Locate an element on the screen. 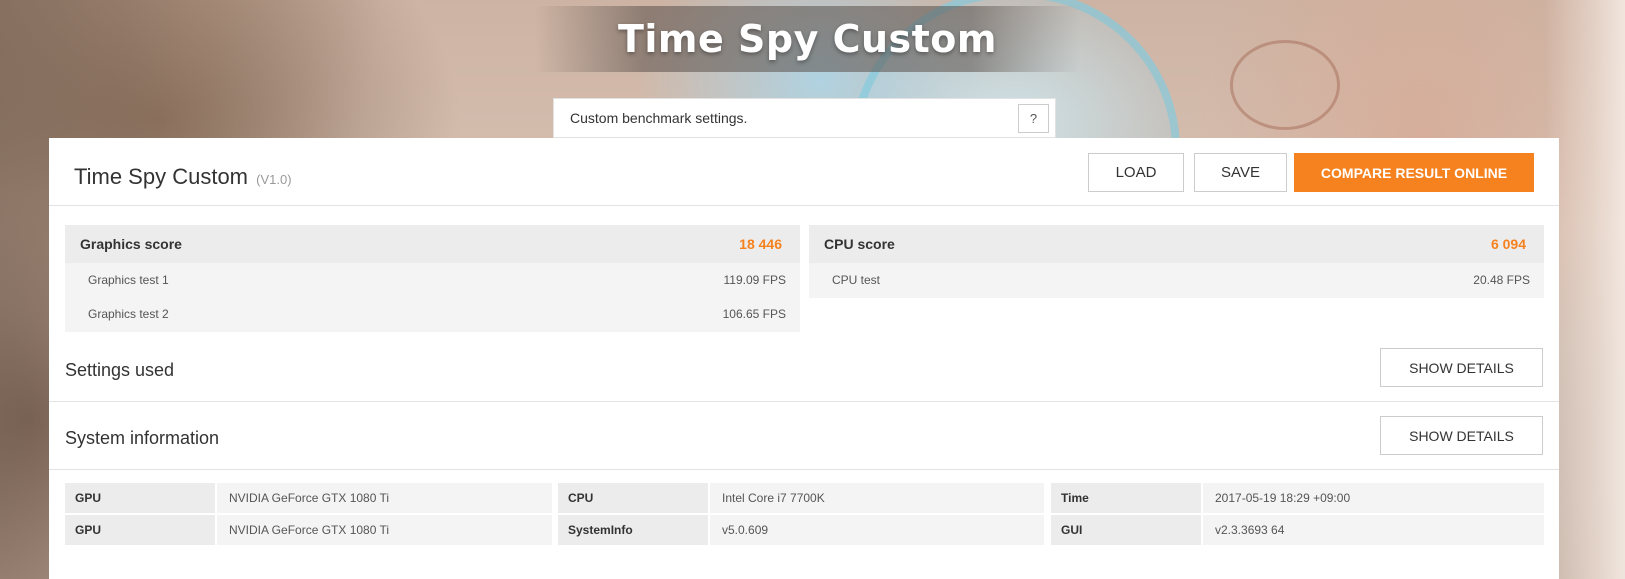  background-ornament is located at coordinates (1285, 85).